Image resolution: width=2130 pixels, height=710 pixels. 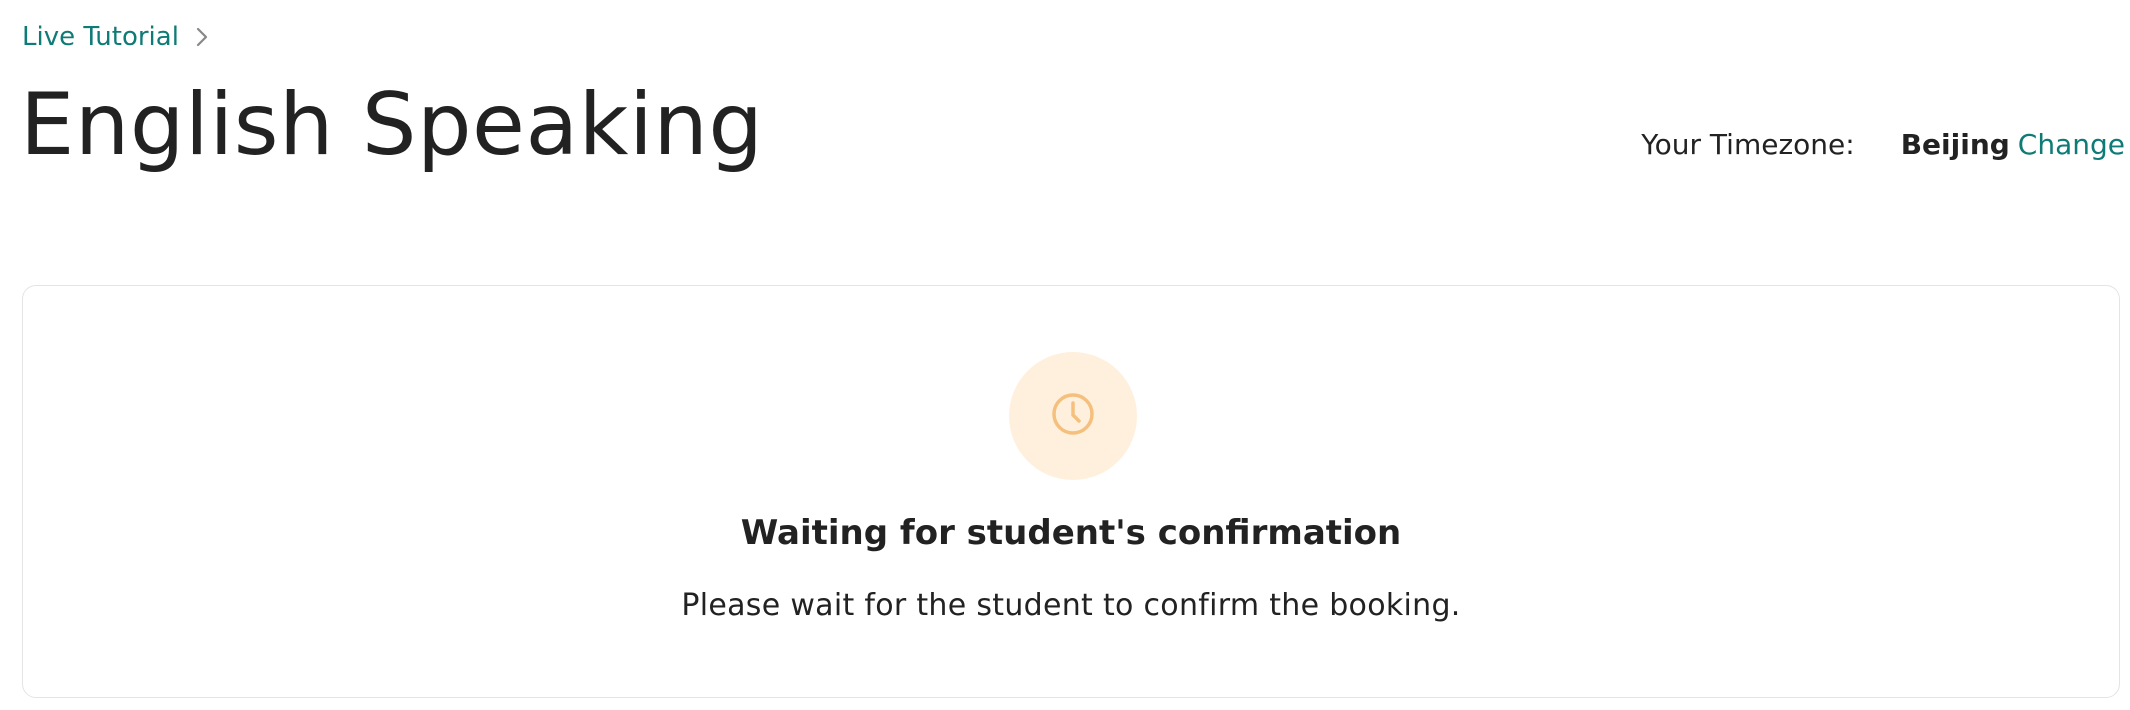 I want to click on chevron-right-icon, so click(x=202, y=37).